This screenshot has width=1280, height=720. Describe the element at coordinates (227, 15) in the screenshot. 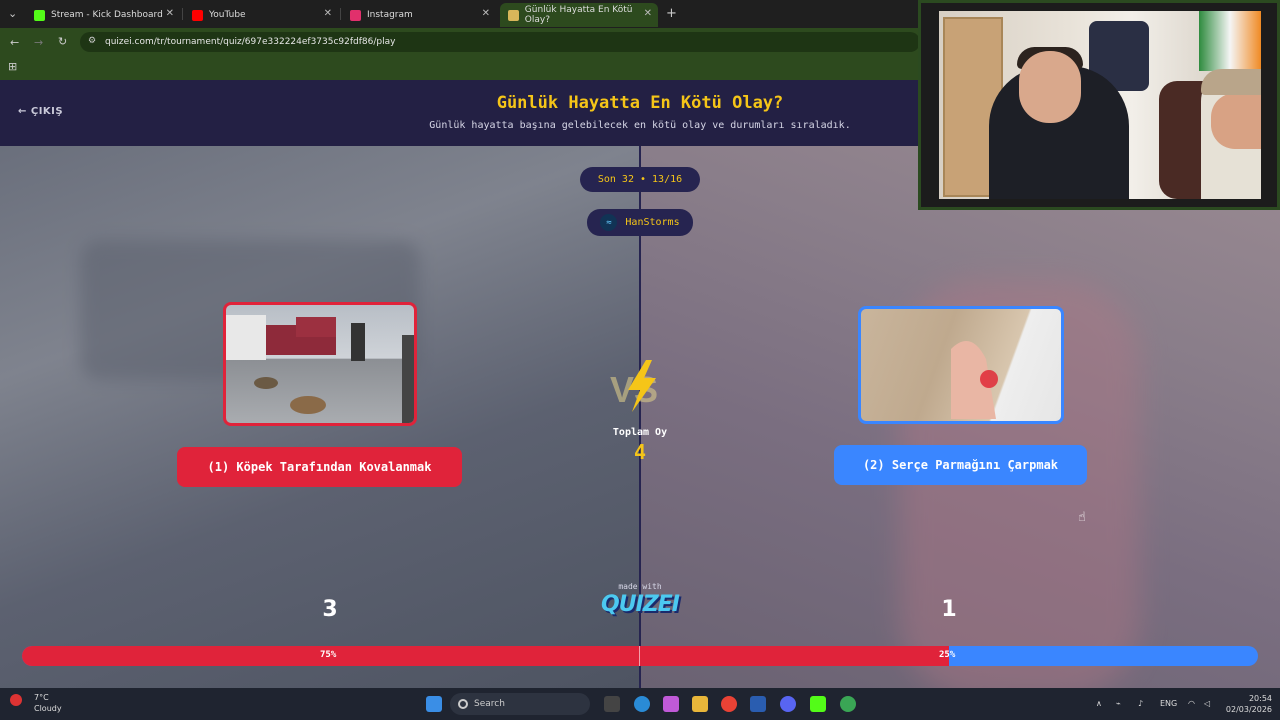

I see `tab-label: YouTube` at that location.